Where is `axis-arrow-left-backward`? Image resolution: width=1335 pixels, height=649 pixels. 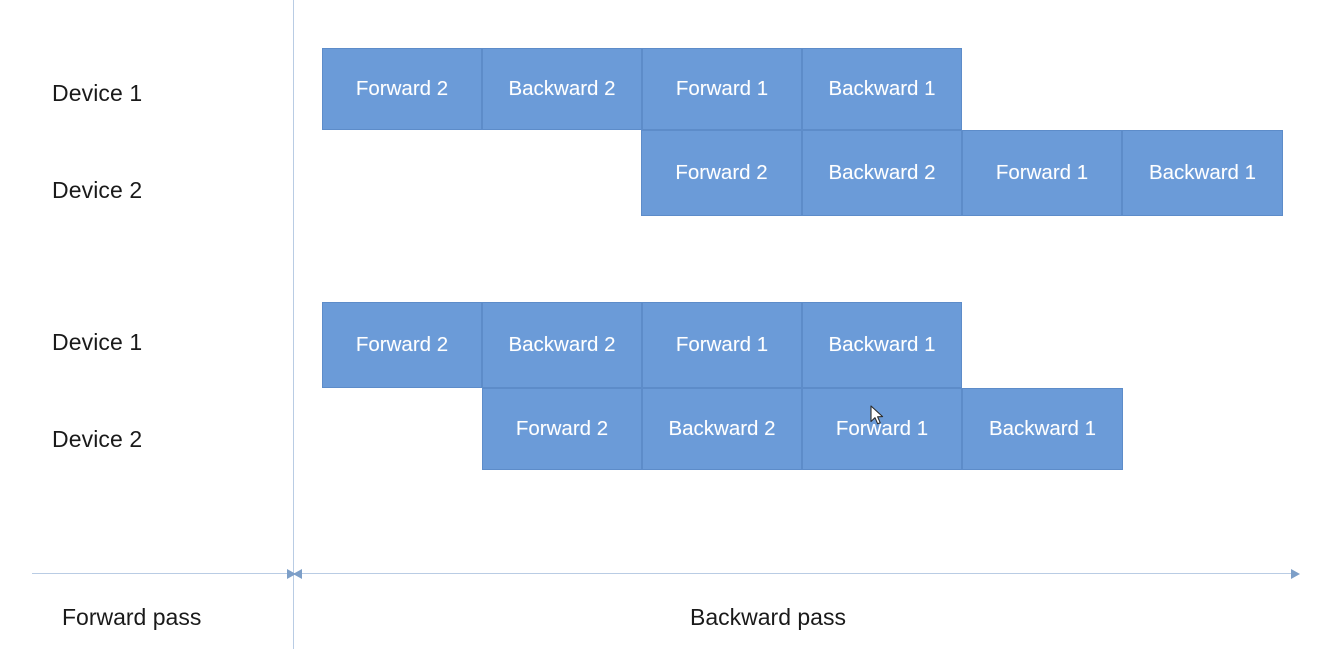 axis-arrow-left-backward is located at coordinates (297, 574).